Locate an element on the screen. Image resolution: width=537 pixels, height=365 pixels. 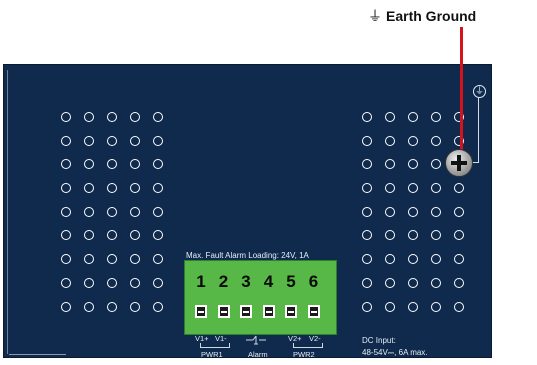
vent-grid-left is located at coordinates (112, 212).